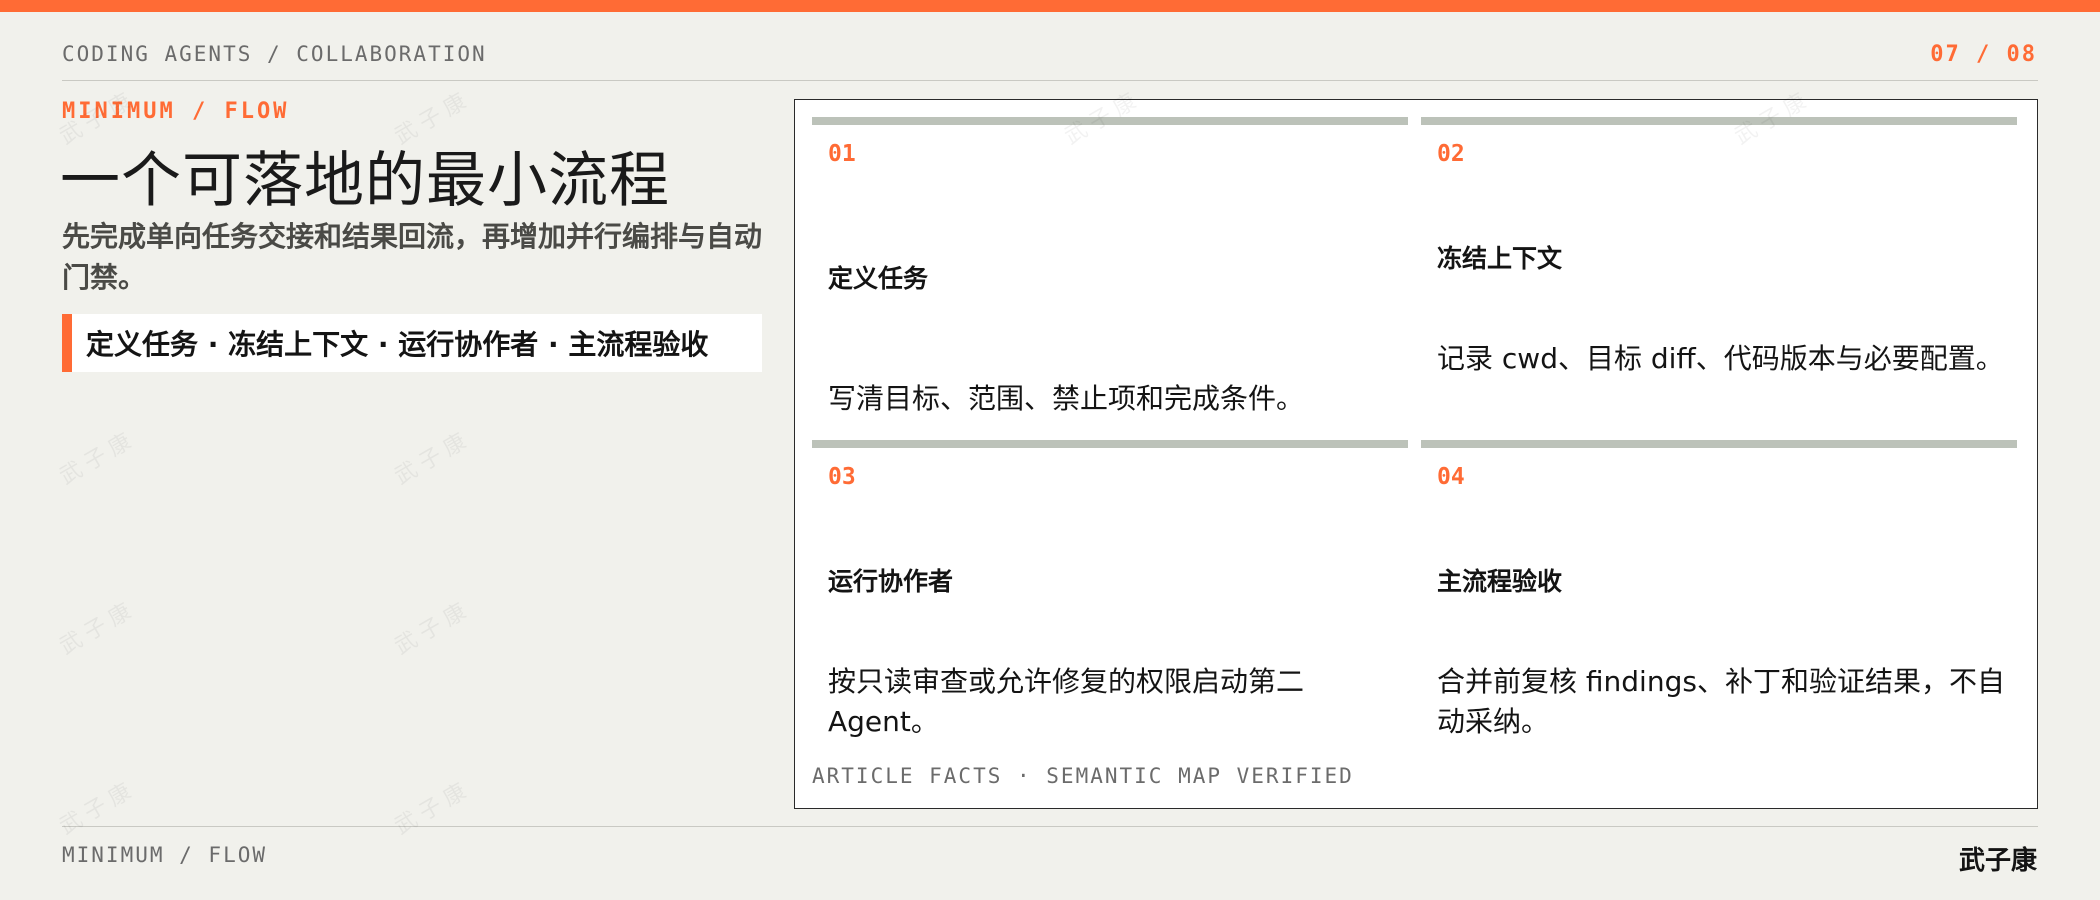 Image resolution: width=2100 pixels, height=900 pixels. What do you see at coordinates (1050, 826) in the screenshot?
I see `footer-divider` at bounding box center [1050, 826].